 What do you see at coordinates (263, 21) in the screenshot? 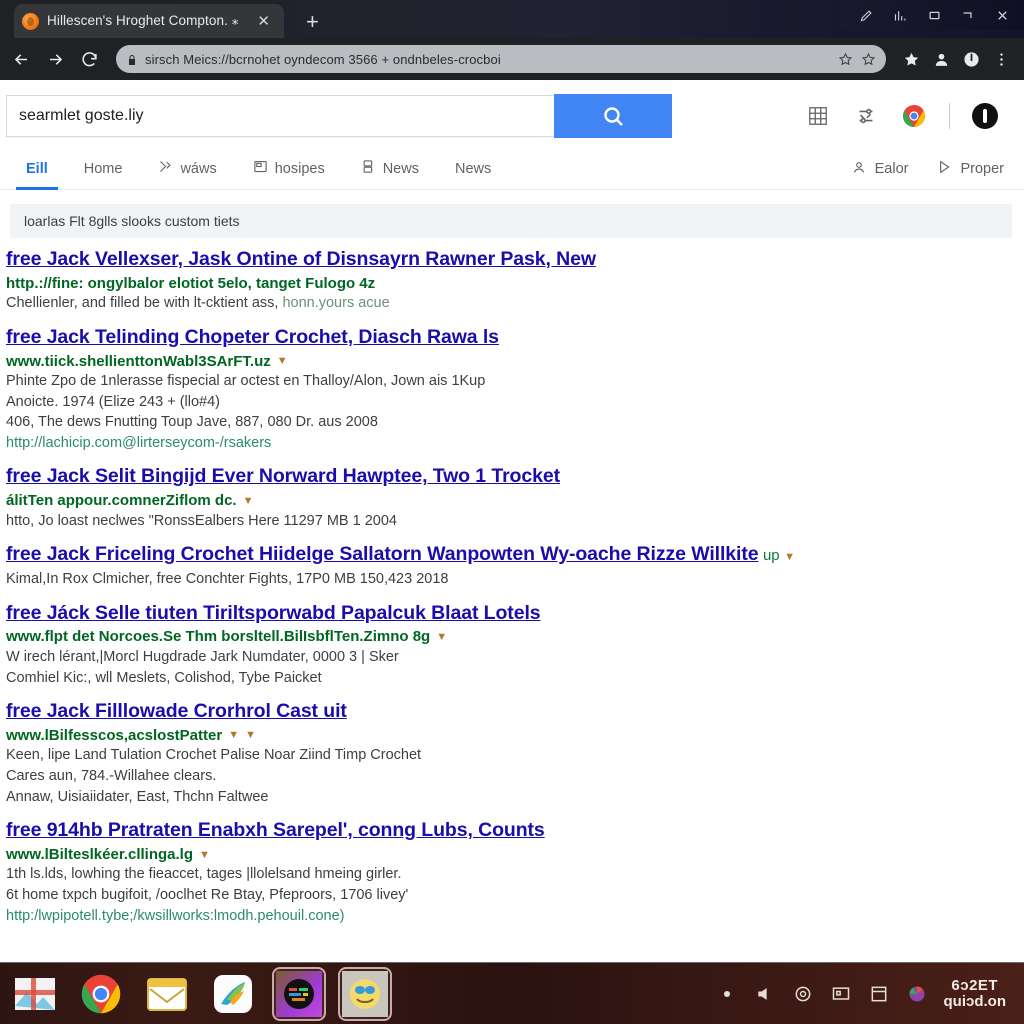
I see `tab-close-icon: ✕` at bounding box center [263, 21].